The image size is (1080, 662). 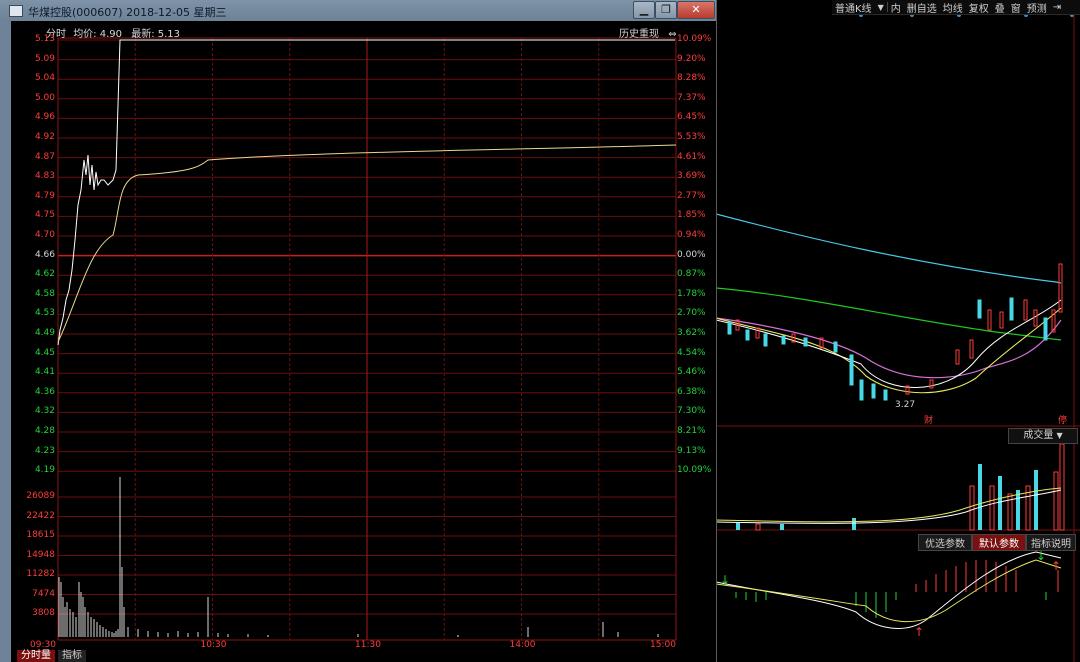 What do you see at coordinates (44, 431) in the screenshot?
I see `price-tick-label: 4.28` at bounding box center [44, 431].